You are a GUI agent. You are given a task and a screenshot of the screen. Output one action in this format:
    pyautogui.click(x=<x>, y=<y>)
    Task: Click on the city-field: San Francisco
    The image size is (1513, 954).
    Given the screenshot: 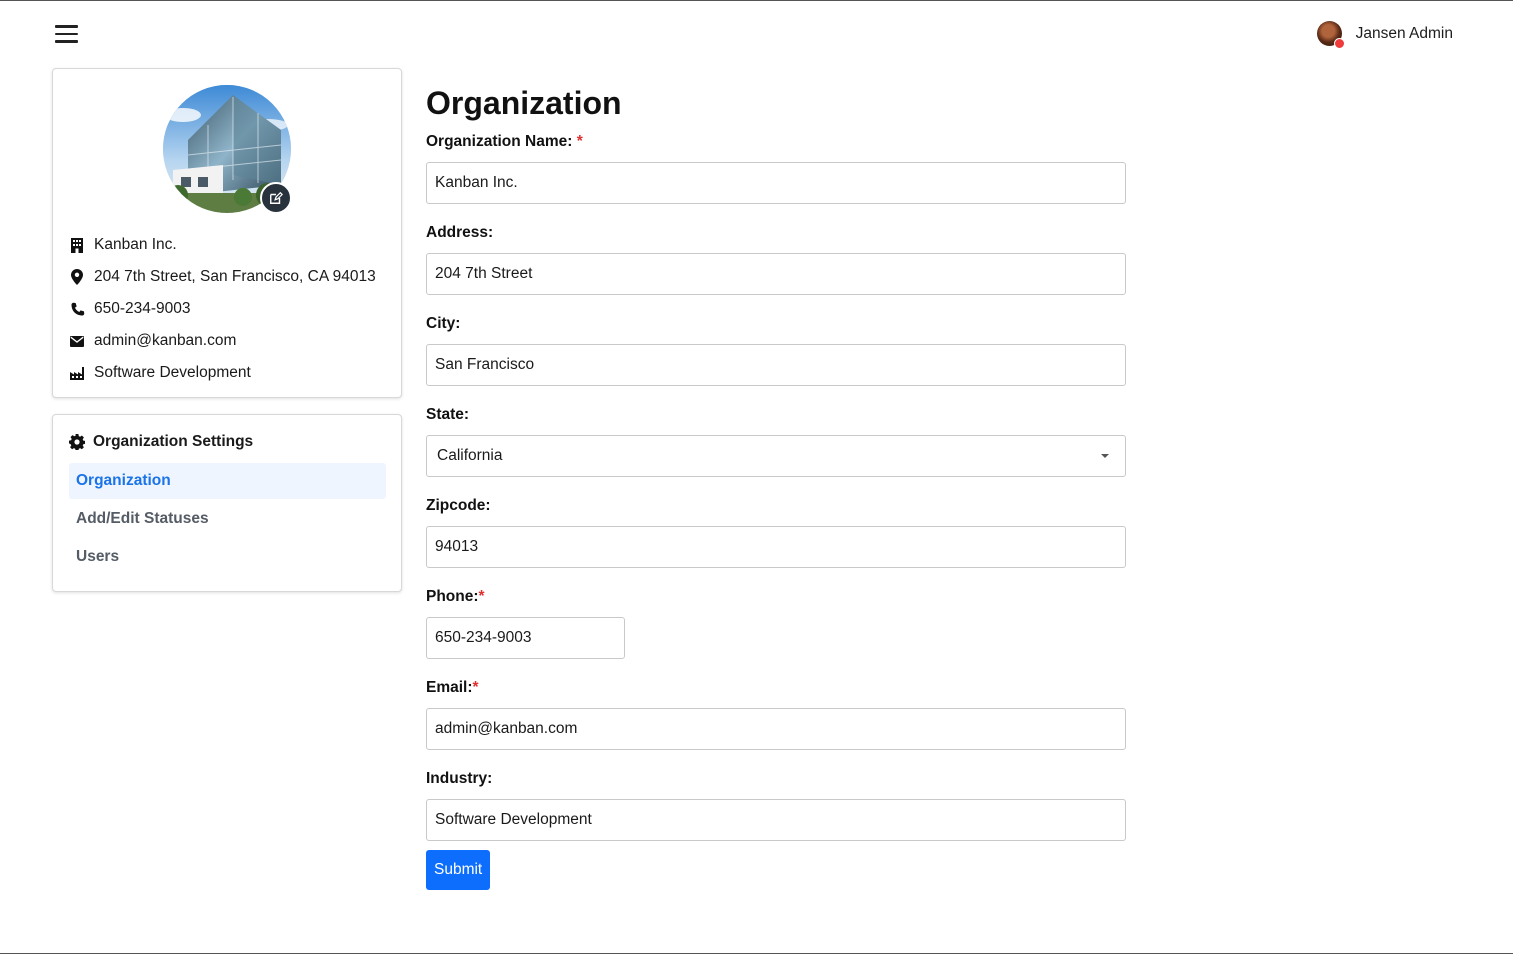 What is the action you would take?
    pyautogui.click(x=776, y=365)
    